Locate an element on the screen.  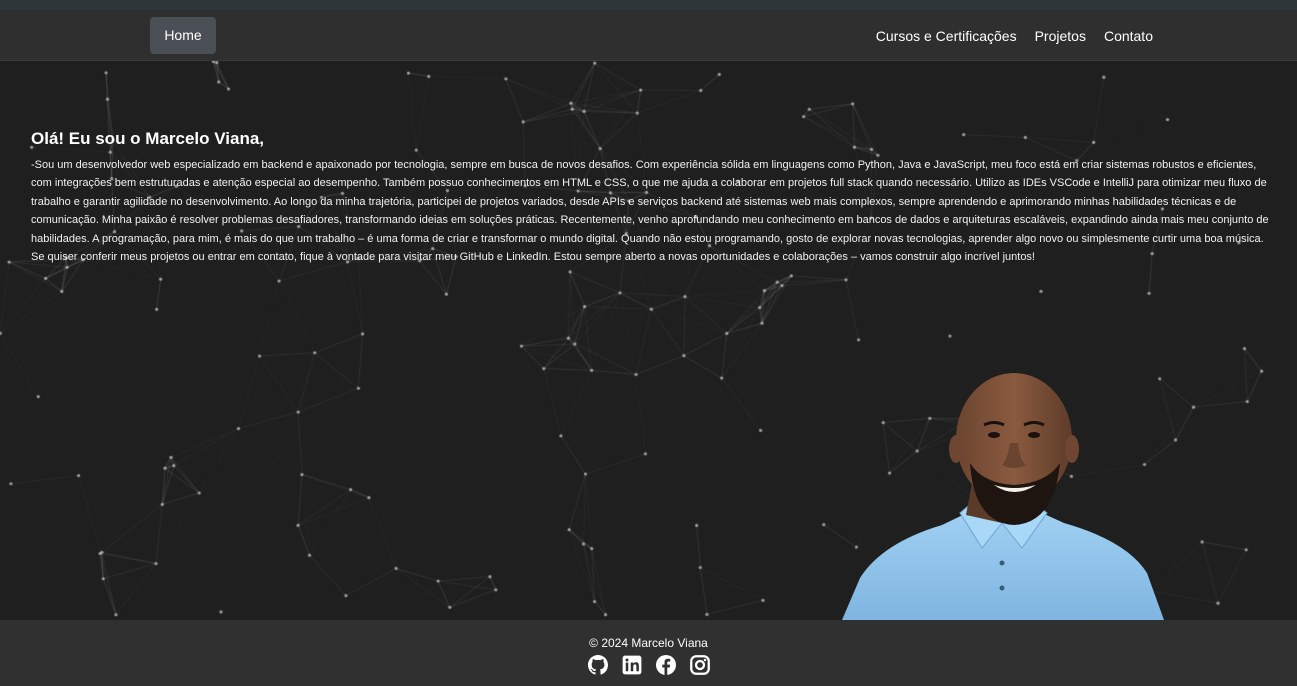
copyright-text: © 2024 Marcelo Viana is located at coordinates (648, 643).